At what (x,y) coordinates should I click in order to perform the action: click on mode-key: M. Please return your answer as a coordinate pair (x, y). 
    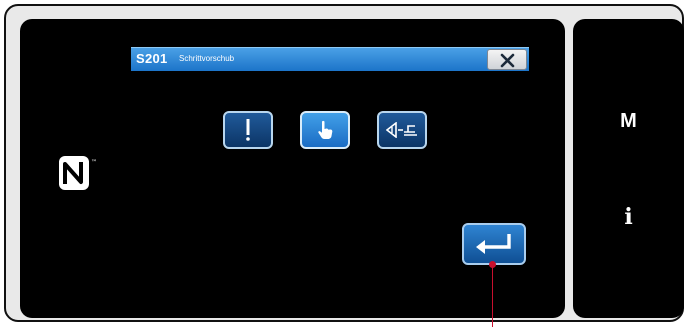
    Looking at the image, I should click on (628, 121).